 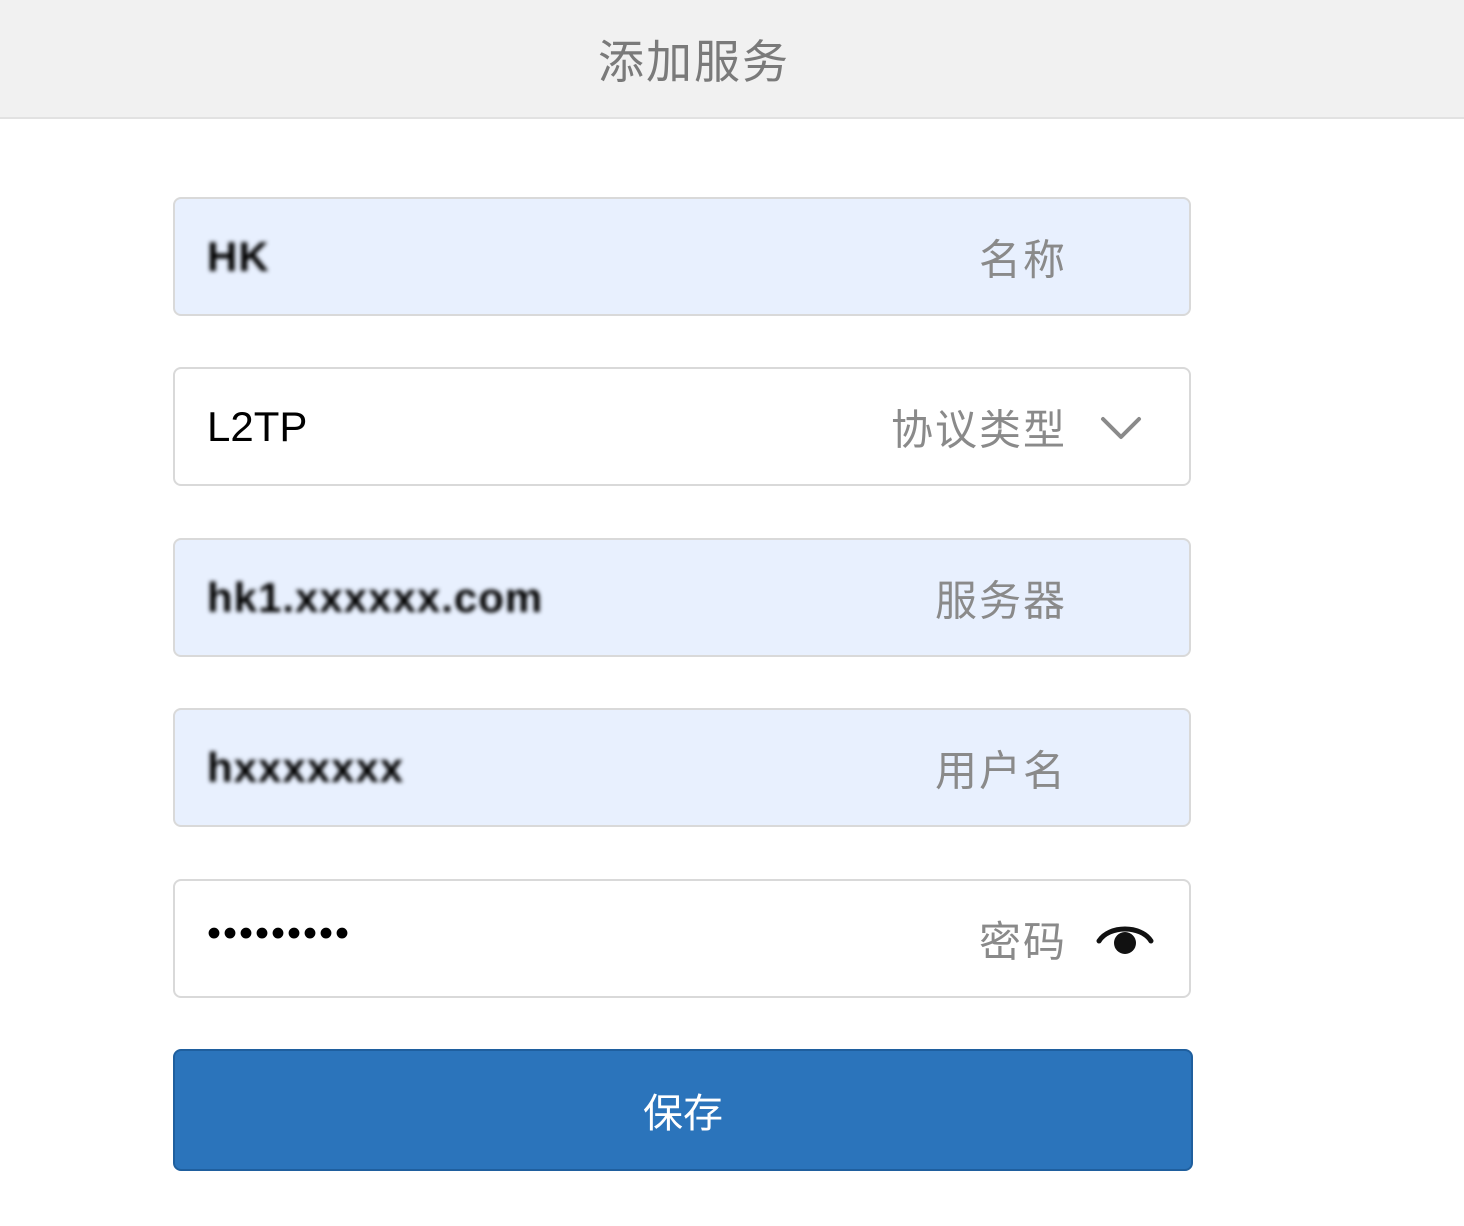 What do you see at coordinates (279, 933) in the screenshot?
I see `password-value: •••••••••` at bounding box center [279, 933].